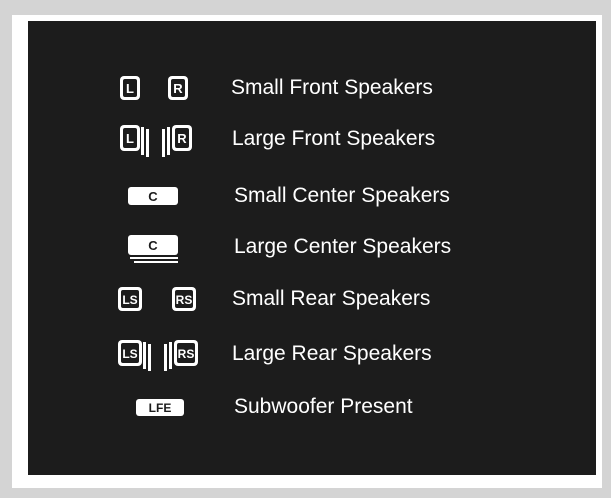 The width and height of the screenshot is (611, 498). Describe the element at coordinates (158, 88) in the screenshot. I see `small-front-speakers-icon: L R` at that location.